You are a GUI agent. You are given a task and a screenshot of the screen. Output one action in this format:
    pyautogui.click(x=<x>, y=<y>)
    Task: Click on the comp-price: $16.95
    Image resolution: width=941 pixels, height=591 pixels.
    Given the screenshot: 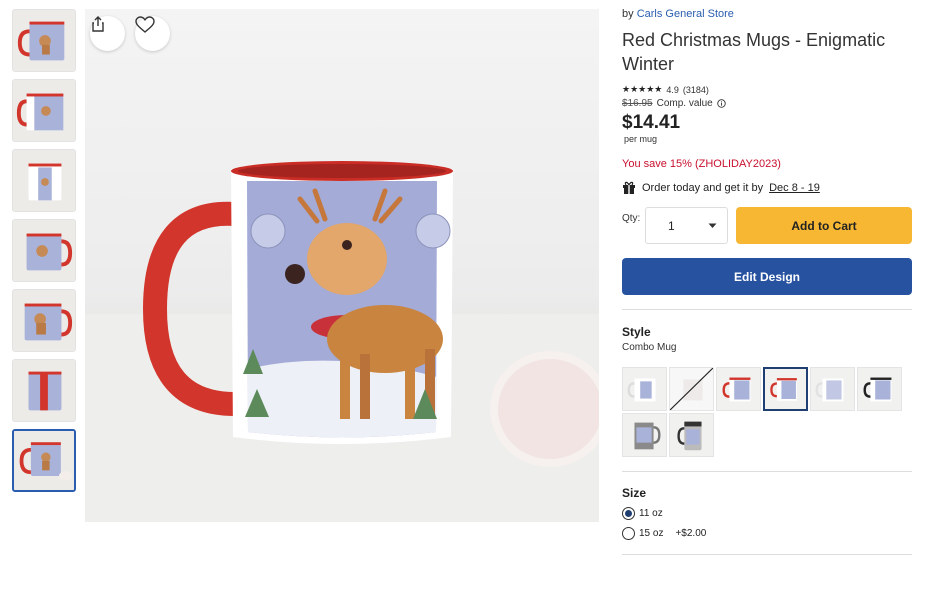 What is the action you would take?
    pyautogui.click(x=637, y=103)
    